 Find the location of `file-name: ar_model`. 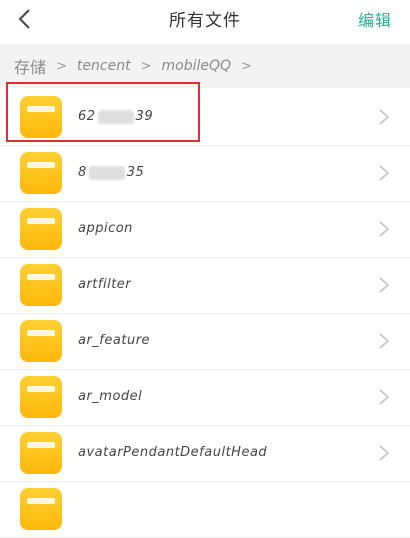

file-name: ar_model is located at coordinates (110, 396).